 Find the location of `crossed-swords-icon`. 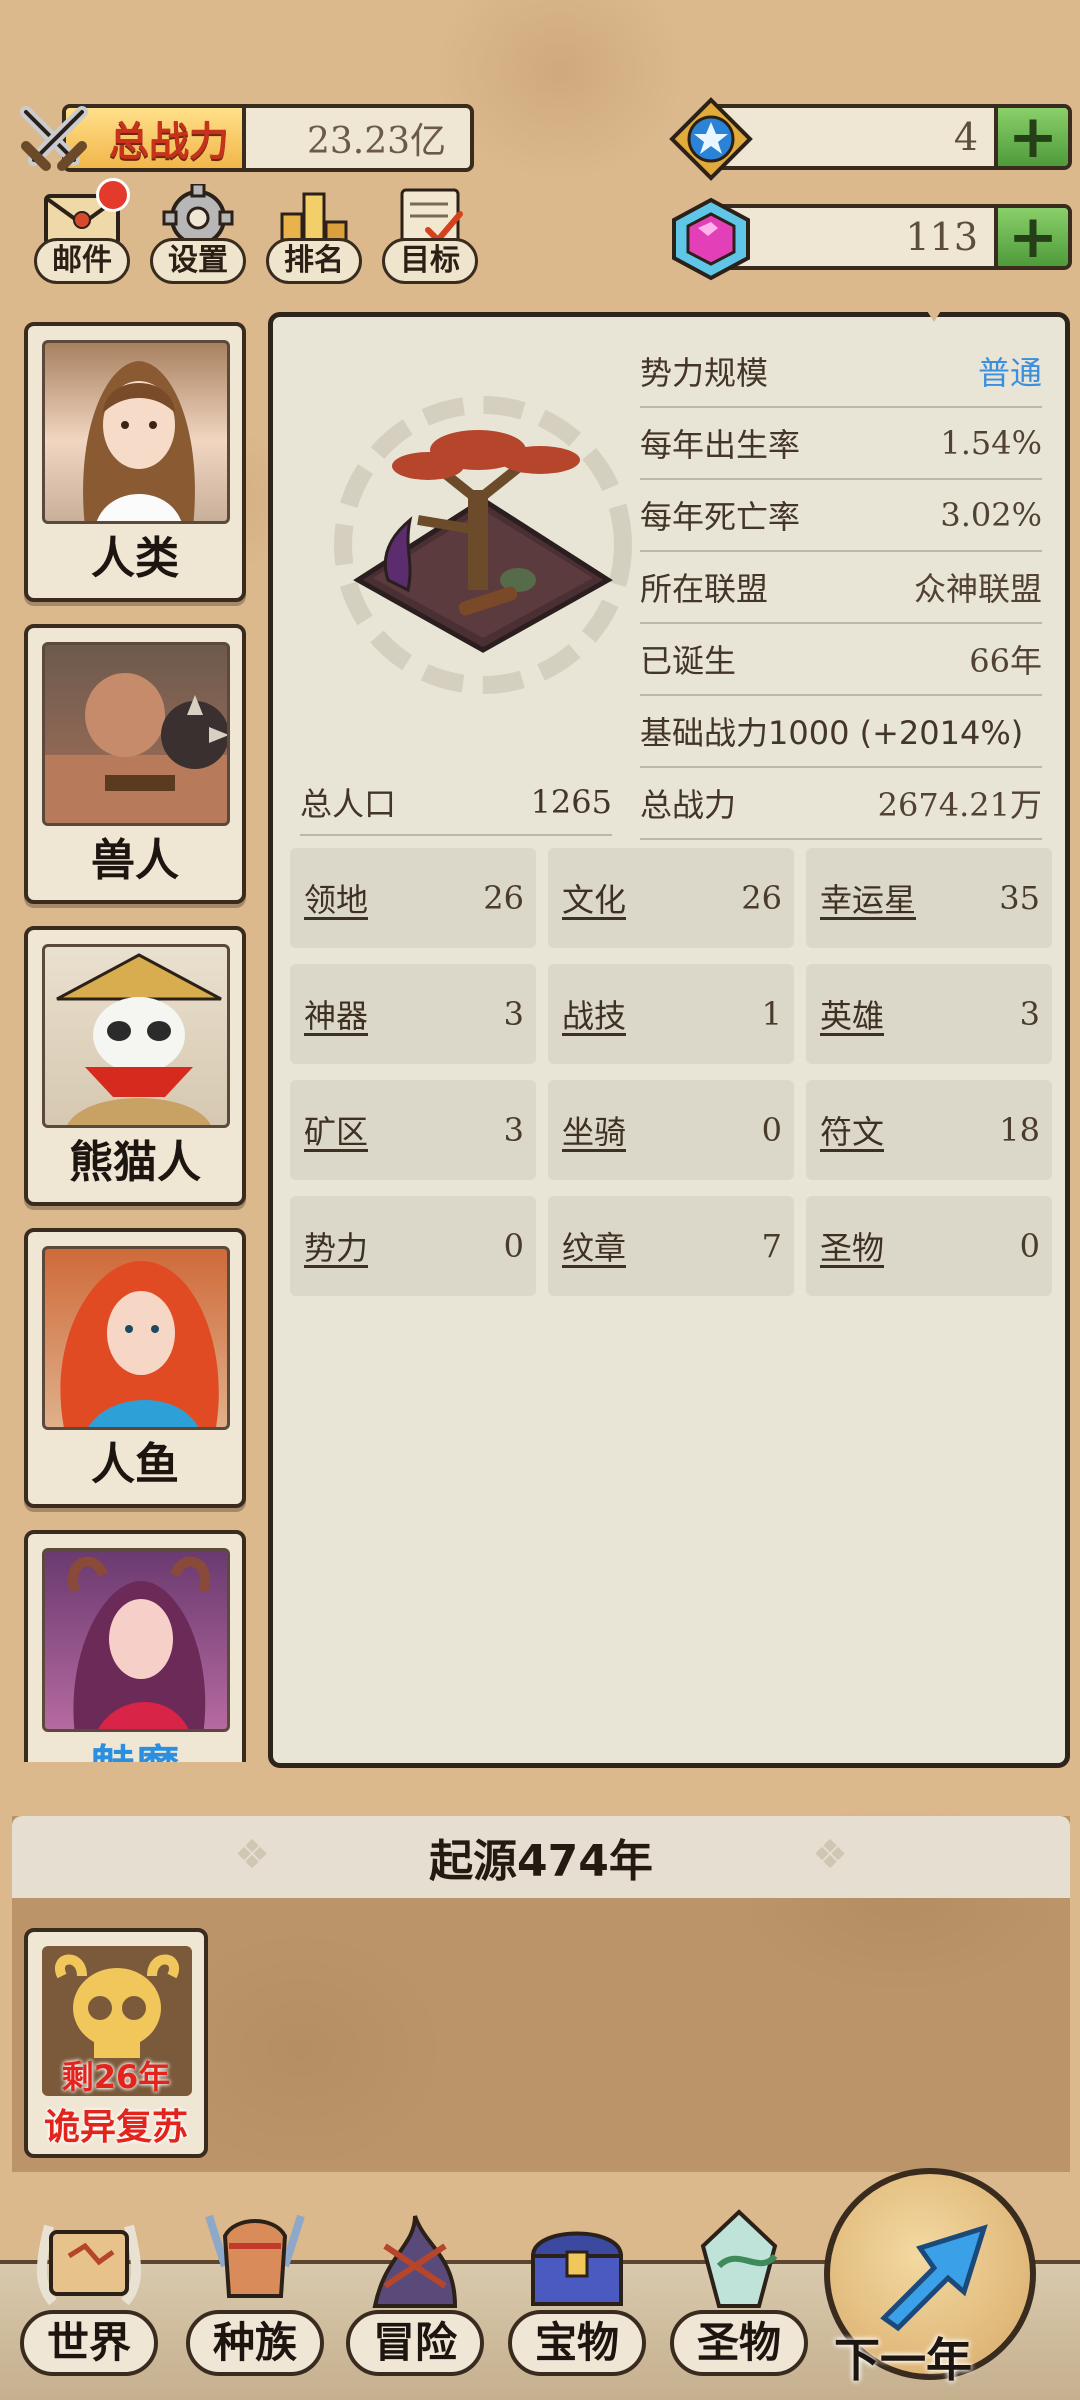

crossed-swords-icon is located at coordinates (54, 138).